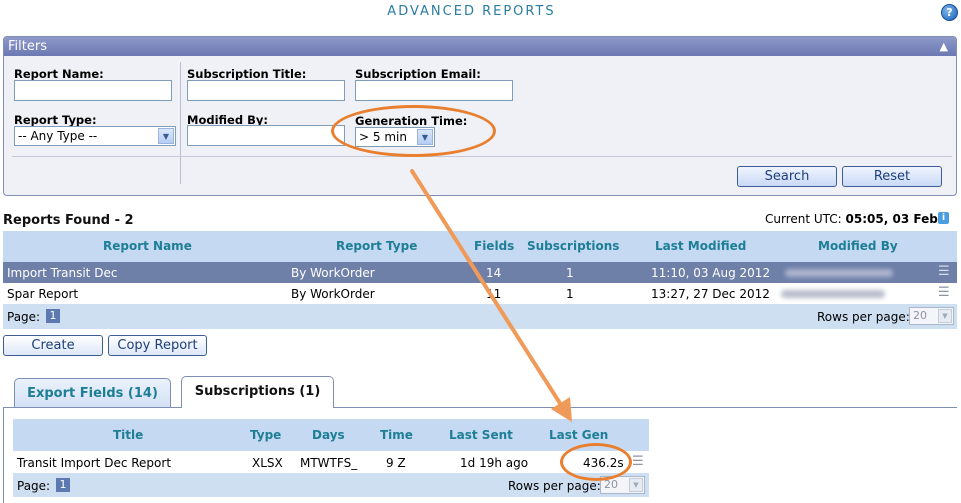 The height and width of the screenshot is (503, 961). What do you see at coordinates (487, 289) in the screenshot?
I see `annotation-arrow-line` at bounding box center [487, 289].